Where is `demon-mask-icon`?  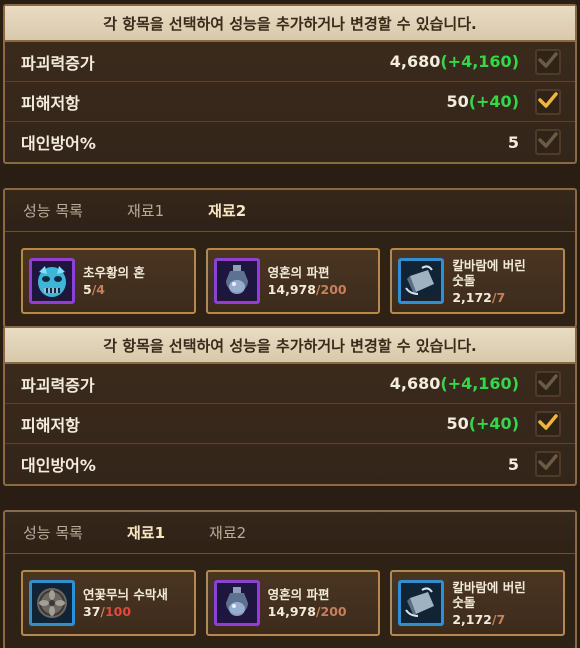 demon-mask-icon is located at coordinates (52, 281).